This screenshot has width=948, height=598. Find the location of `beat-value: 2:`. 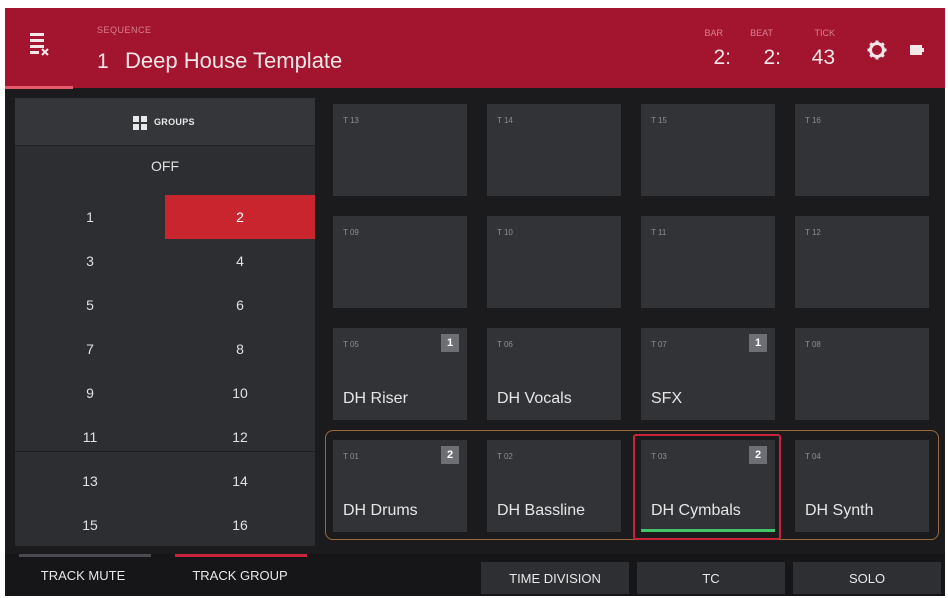

beat-value: 2: is located at coordinates (759, 58).